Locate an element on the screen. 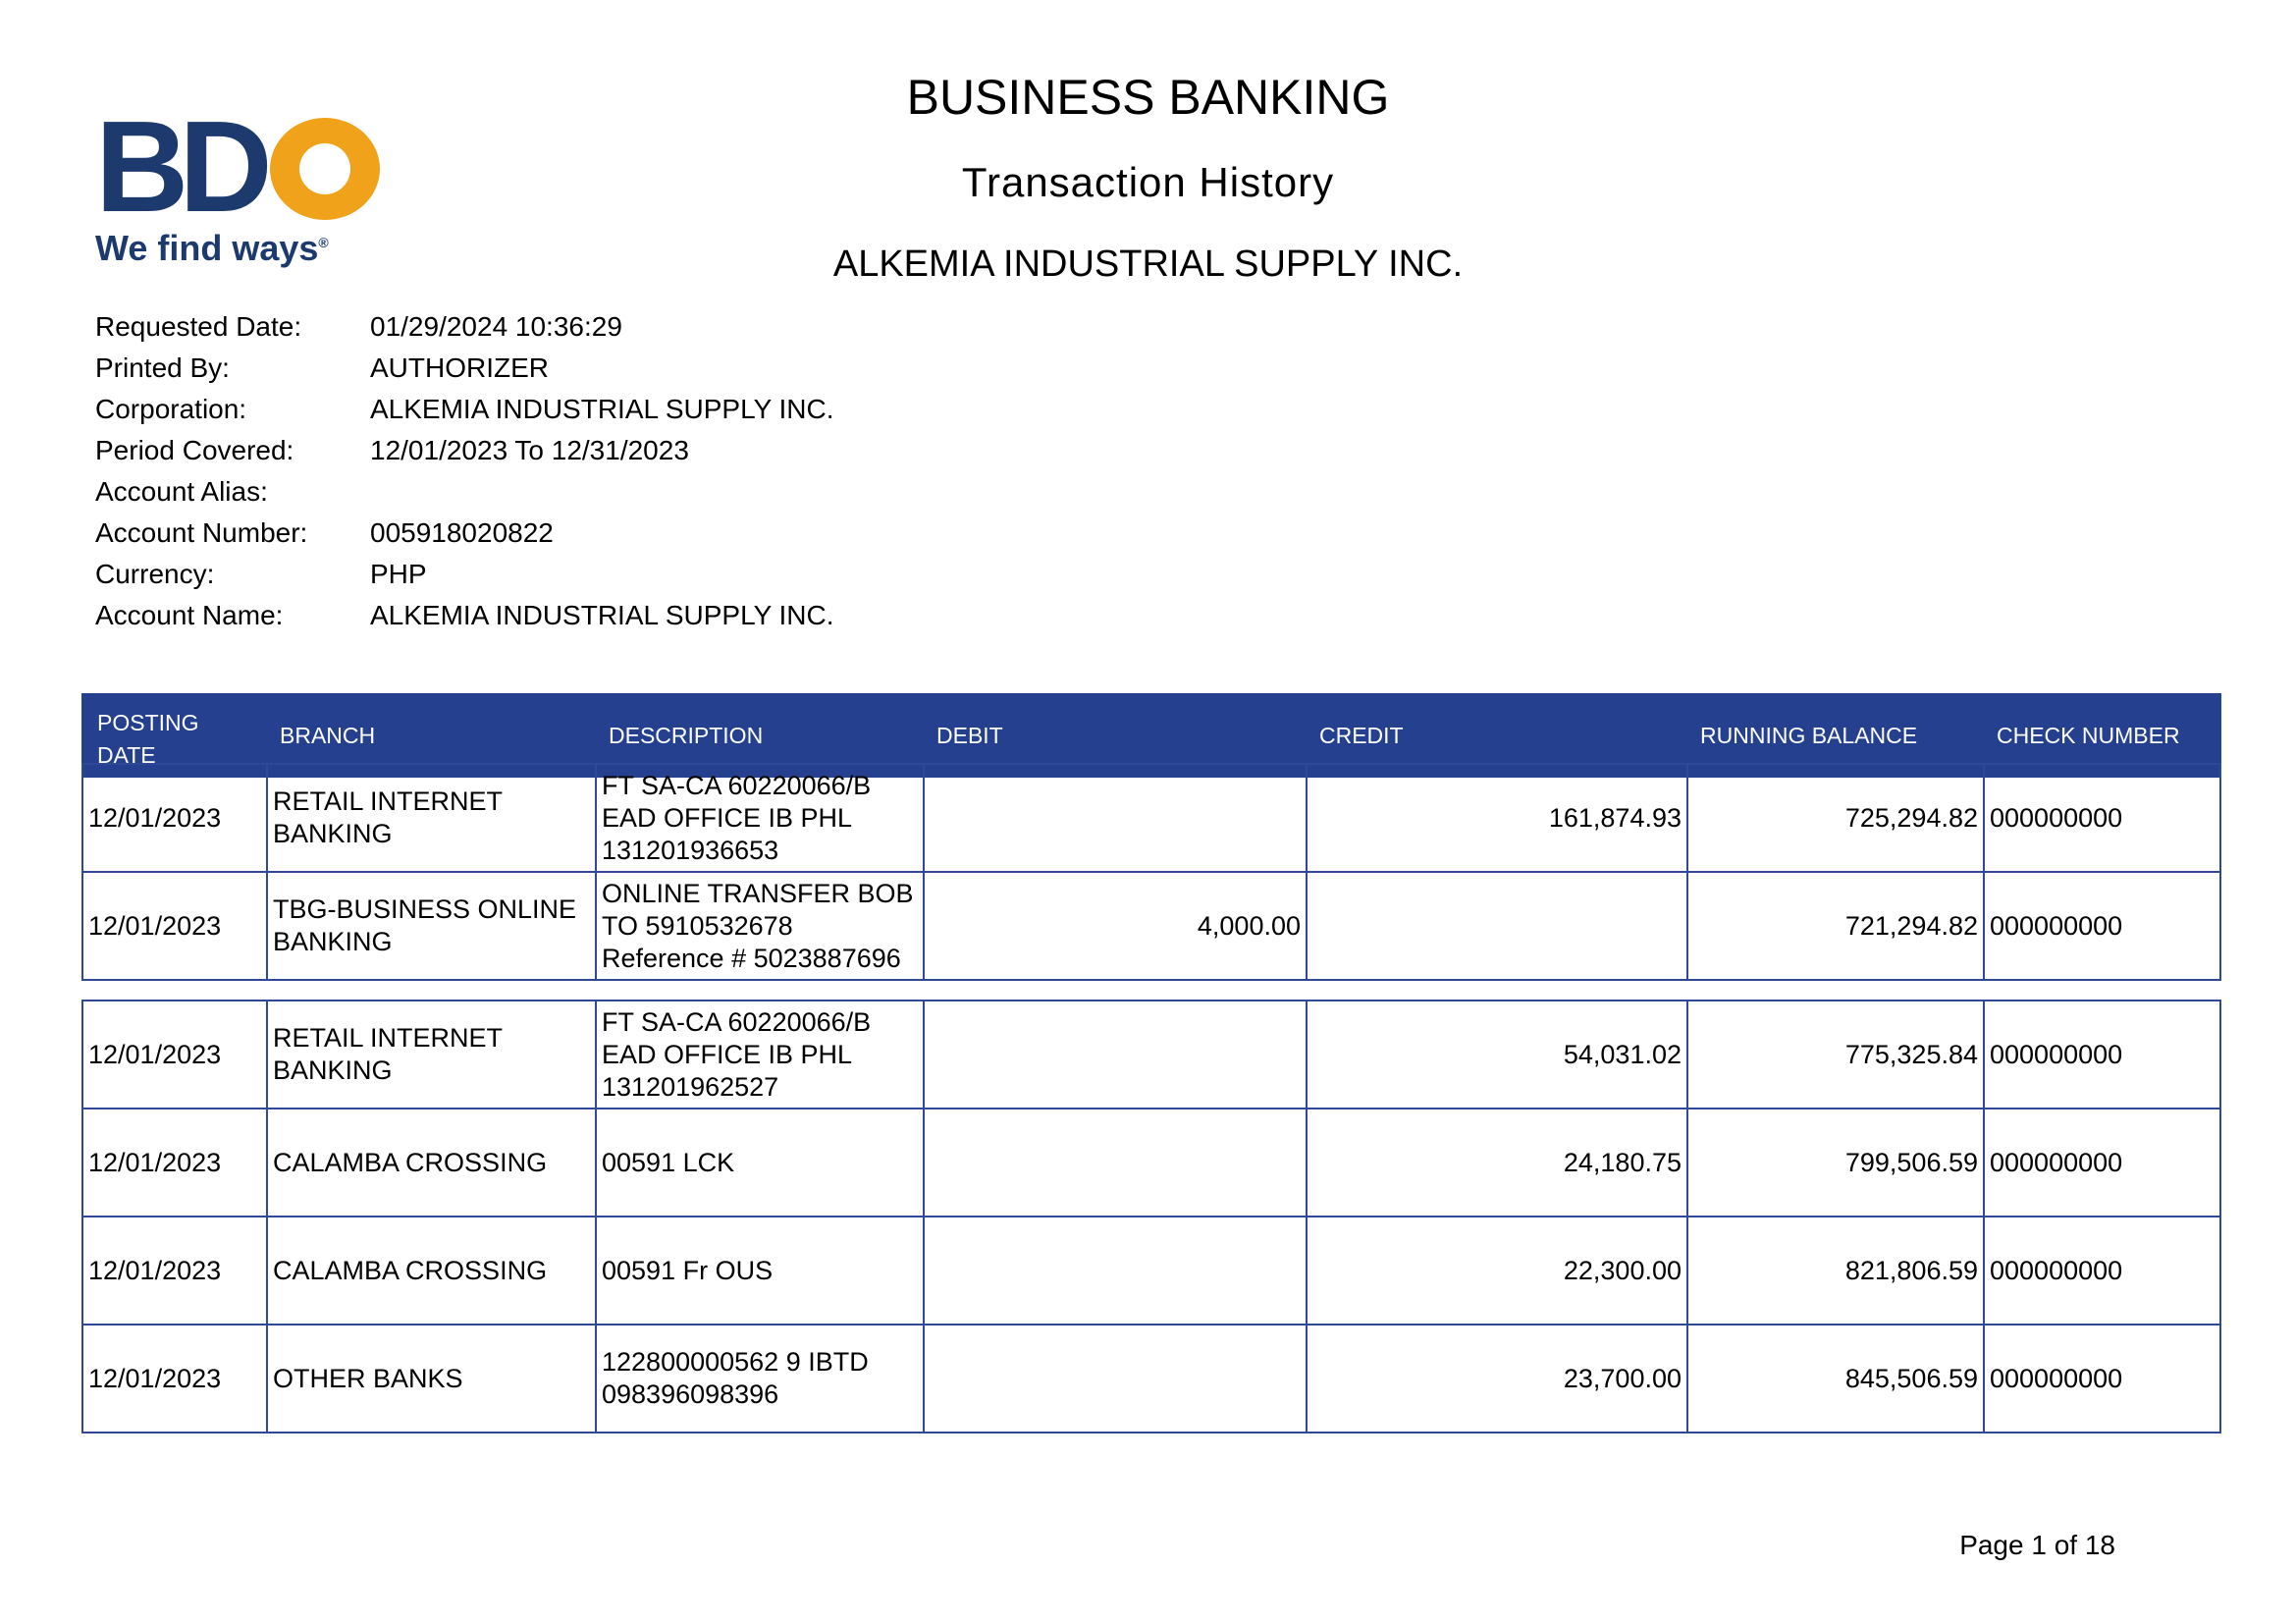 The height and width of the screenshot is (1623, 2296). cell-branch: OTHER BANKS is located at coordinates (432, 1379).